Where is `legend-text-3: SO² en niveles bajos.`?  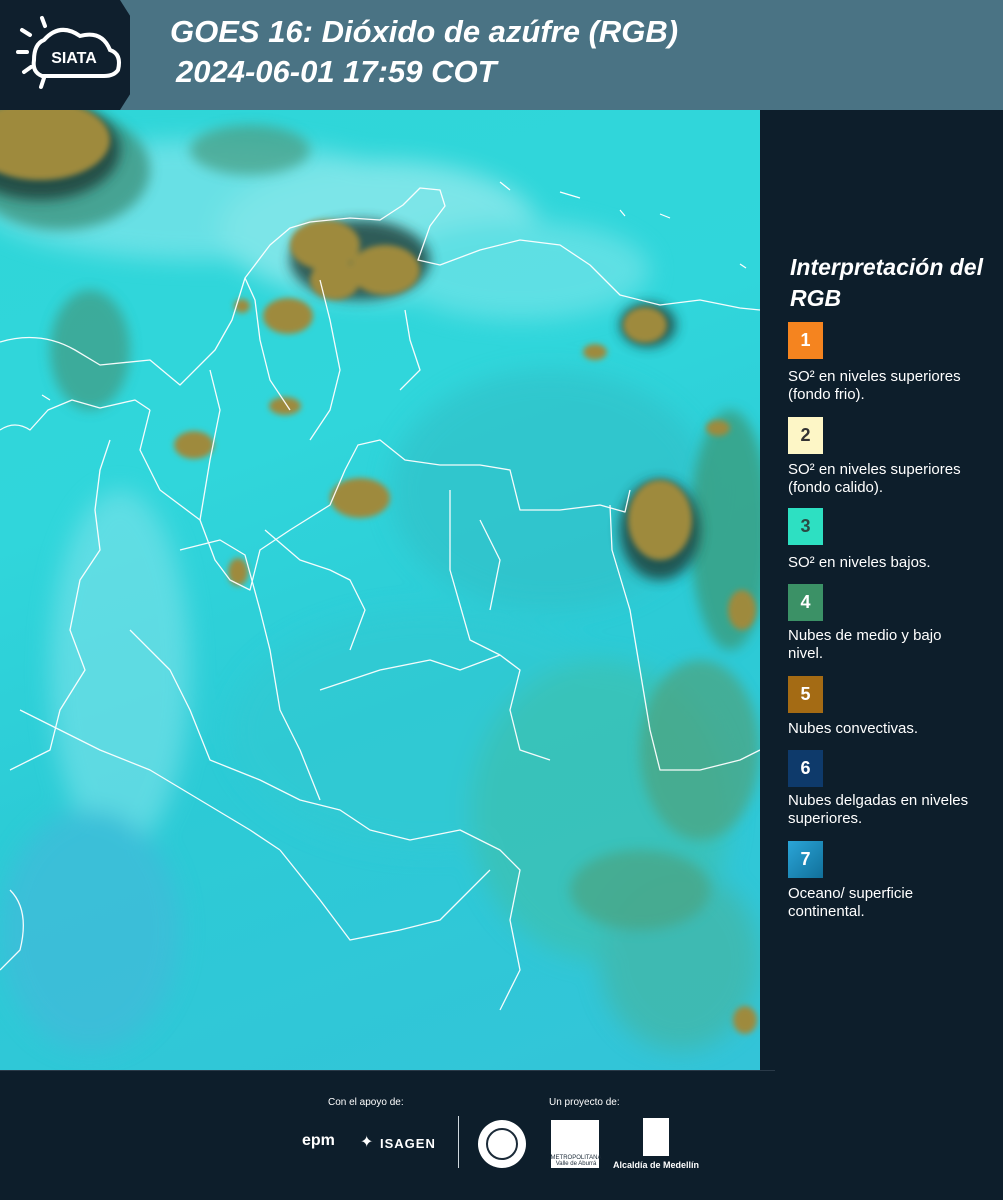
legend-text-3: SO² en niveles bajos. is located at coordinates (859, 562).